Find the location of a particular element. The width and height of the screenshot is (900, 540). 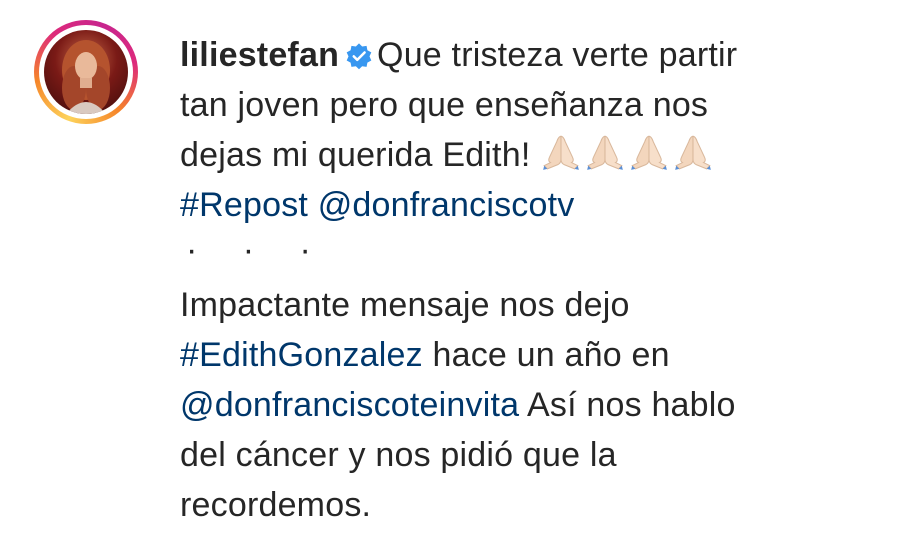

caption-line-1: liliestefan Que tristeza verte partir is located at coordinates (525, 55).